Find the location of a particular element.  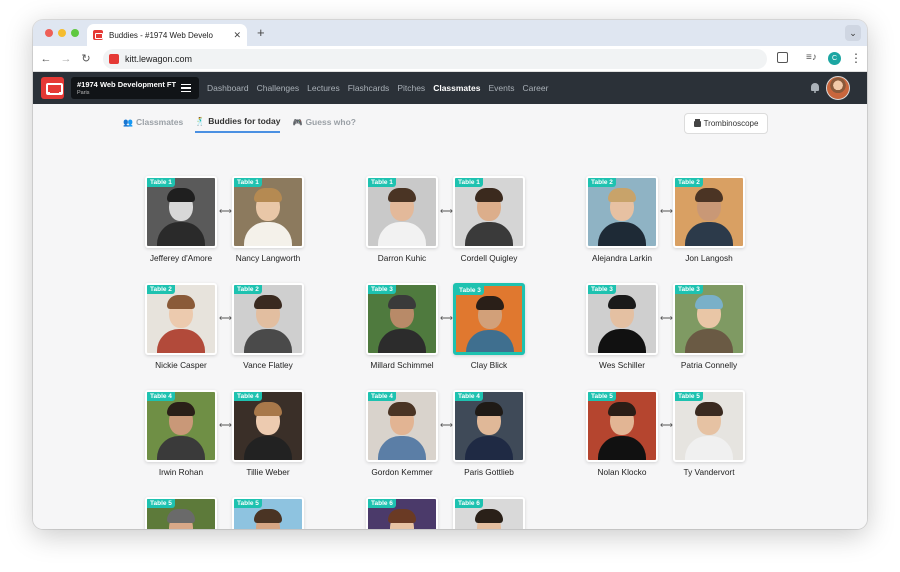

nav-link-lectures: Lectures is located at coordinates (323, 88).